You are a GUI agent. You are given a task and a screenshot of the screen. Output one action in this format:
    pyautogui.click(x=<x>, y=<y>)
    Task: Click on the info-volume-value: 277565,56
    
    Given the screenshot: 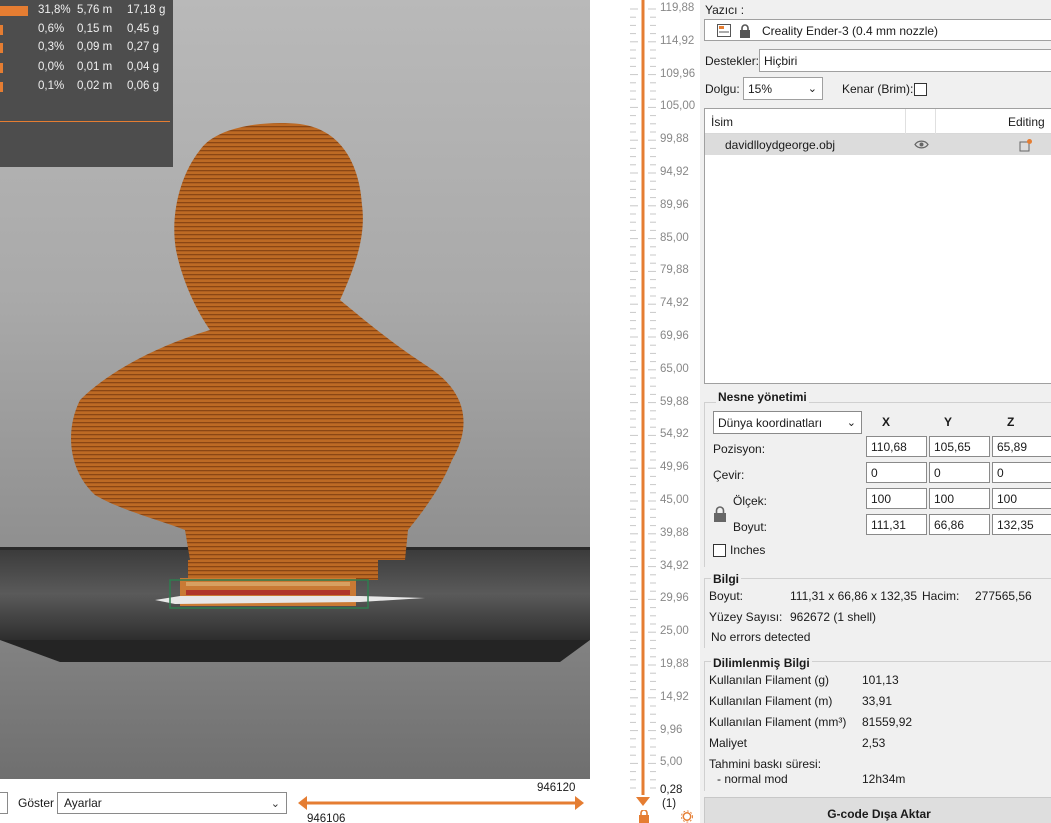 What is the action you would take?
    pyautogui.click(x=1003, y=596)
    